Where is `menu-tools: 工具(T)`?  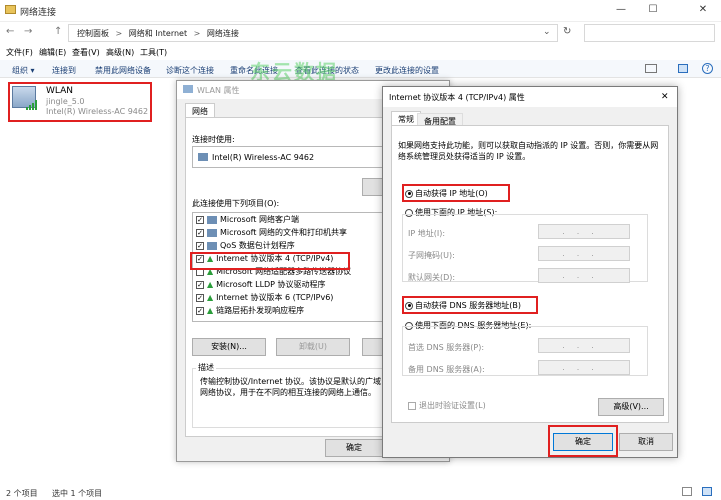 menu-tools: 工具(T) is located at coordinates (153, 52).